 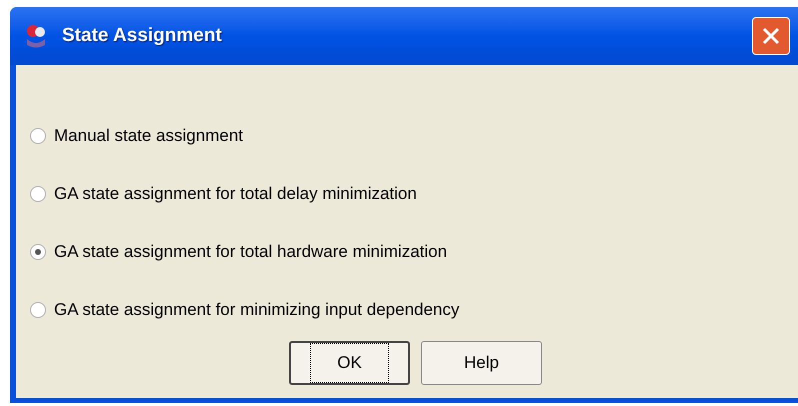 What do you see at coordinates (481, 363) in the screenshot?
I see `dialog-button: Help` at bounding box center [481, 363].